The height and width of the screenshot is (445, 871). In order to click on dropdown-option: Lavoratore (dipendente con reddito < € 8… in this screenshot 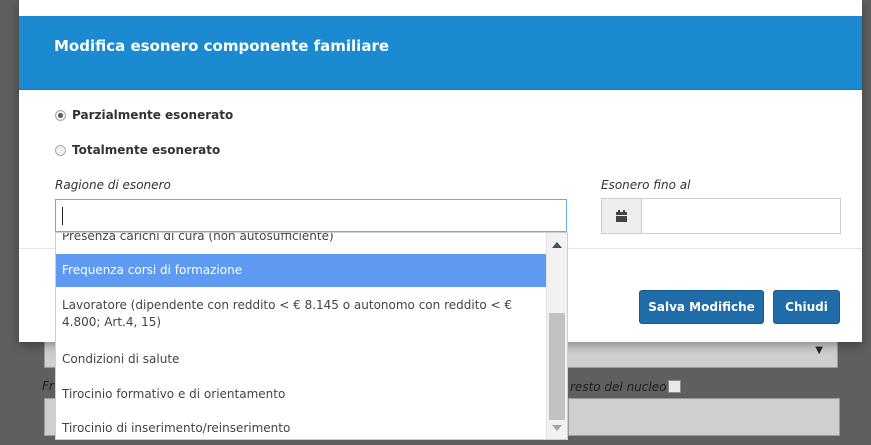, I will do `click(301, 315)`.